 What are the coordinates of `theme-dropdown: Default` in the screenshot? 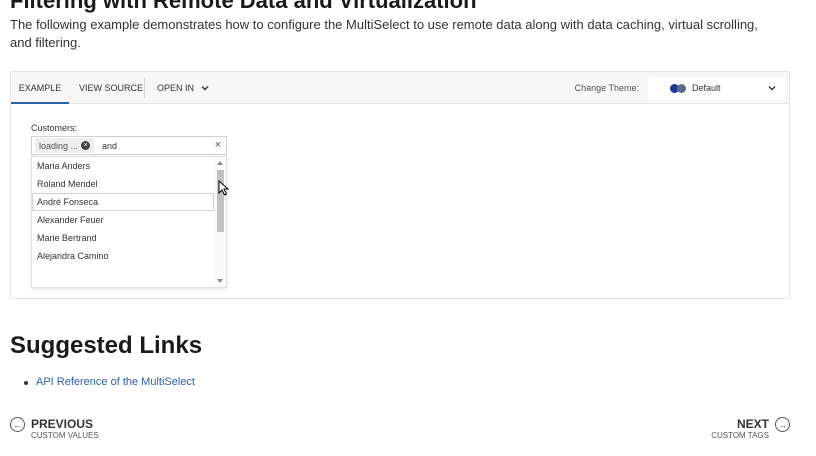 It's located at (716, 88).